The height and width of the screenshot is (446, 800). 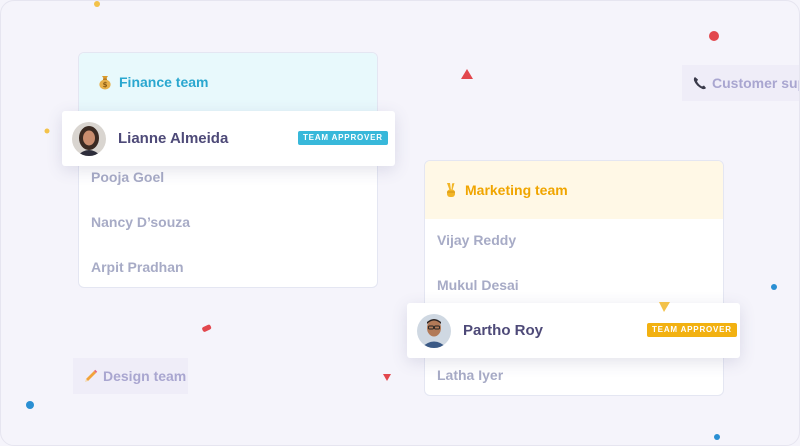 What do you see at coordinates (516, 190) in the screenshot?
I see `marketing-team-title: Marketing team` at bounding box center [516, 190].